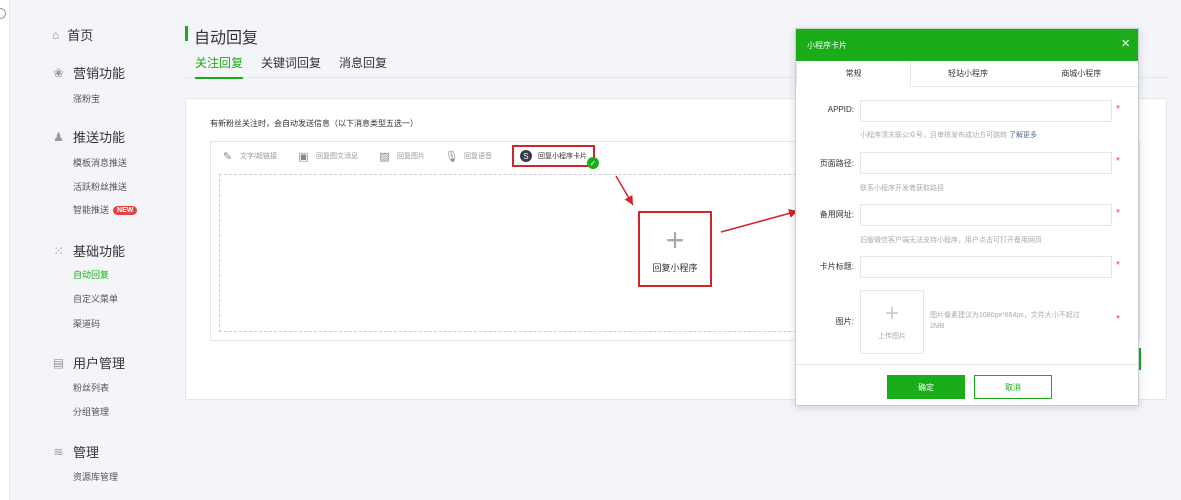 Image resolution: width=1181 pixels, height=500 pixels. What do you see at coordinates (95, 298) in the screenshot?
I see `sidebar-item-custom-menu: 自定义菜单` at bounding box center [95, 298].